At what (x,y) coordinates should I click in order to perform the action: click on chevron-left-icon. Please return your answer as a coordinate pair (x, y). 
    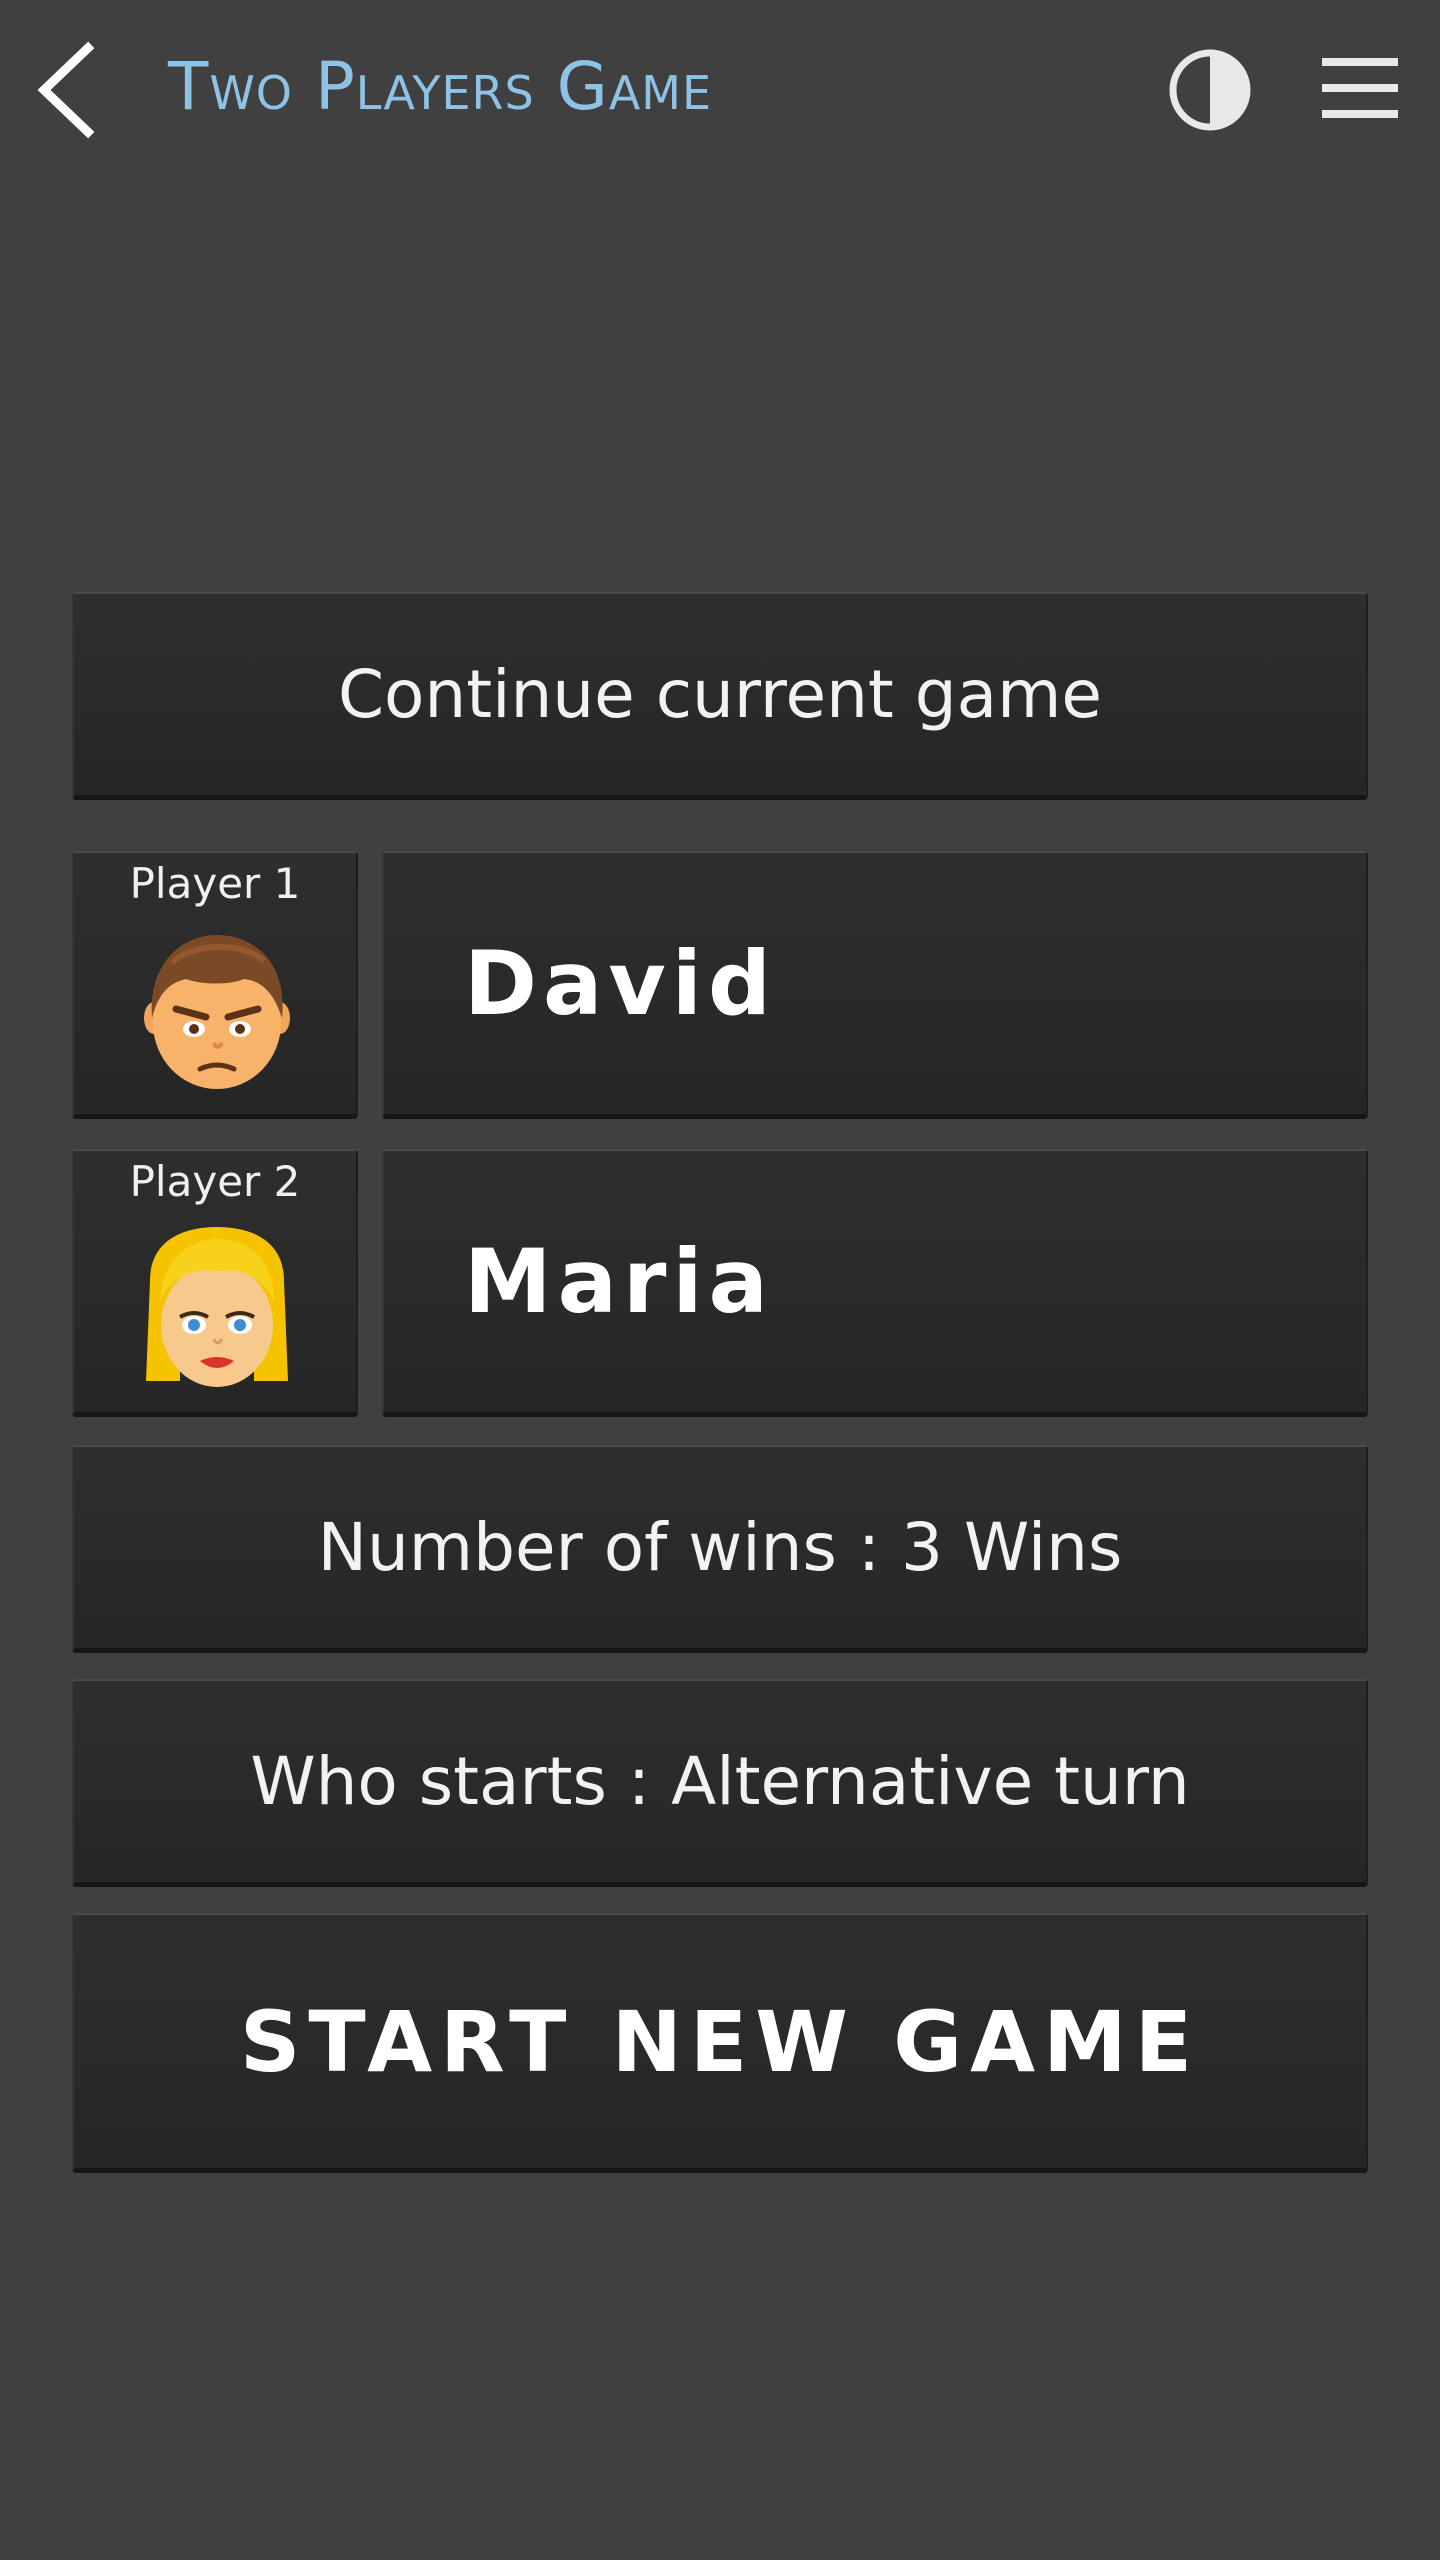
    Looking at the image, I should click on (66, 90).